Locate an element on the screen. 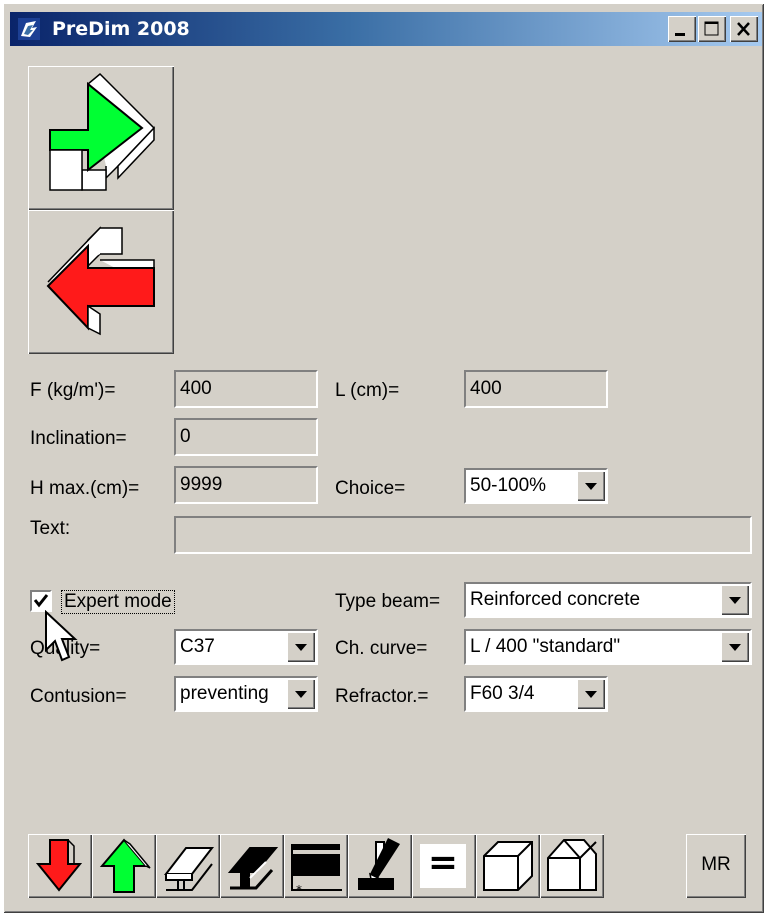  minimize-button is located at coordinates (682, 29).